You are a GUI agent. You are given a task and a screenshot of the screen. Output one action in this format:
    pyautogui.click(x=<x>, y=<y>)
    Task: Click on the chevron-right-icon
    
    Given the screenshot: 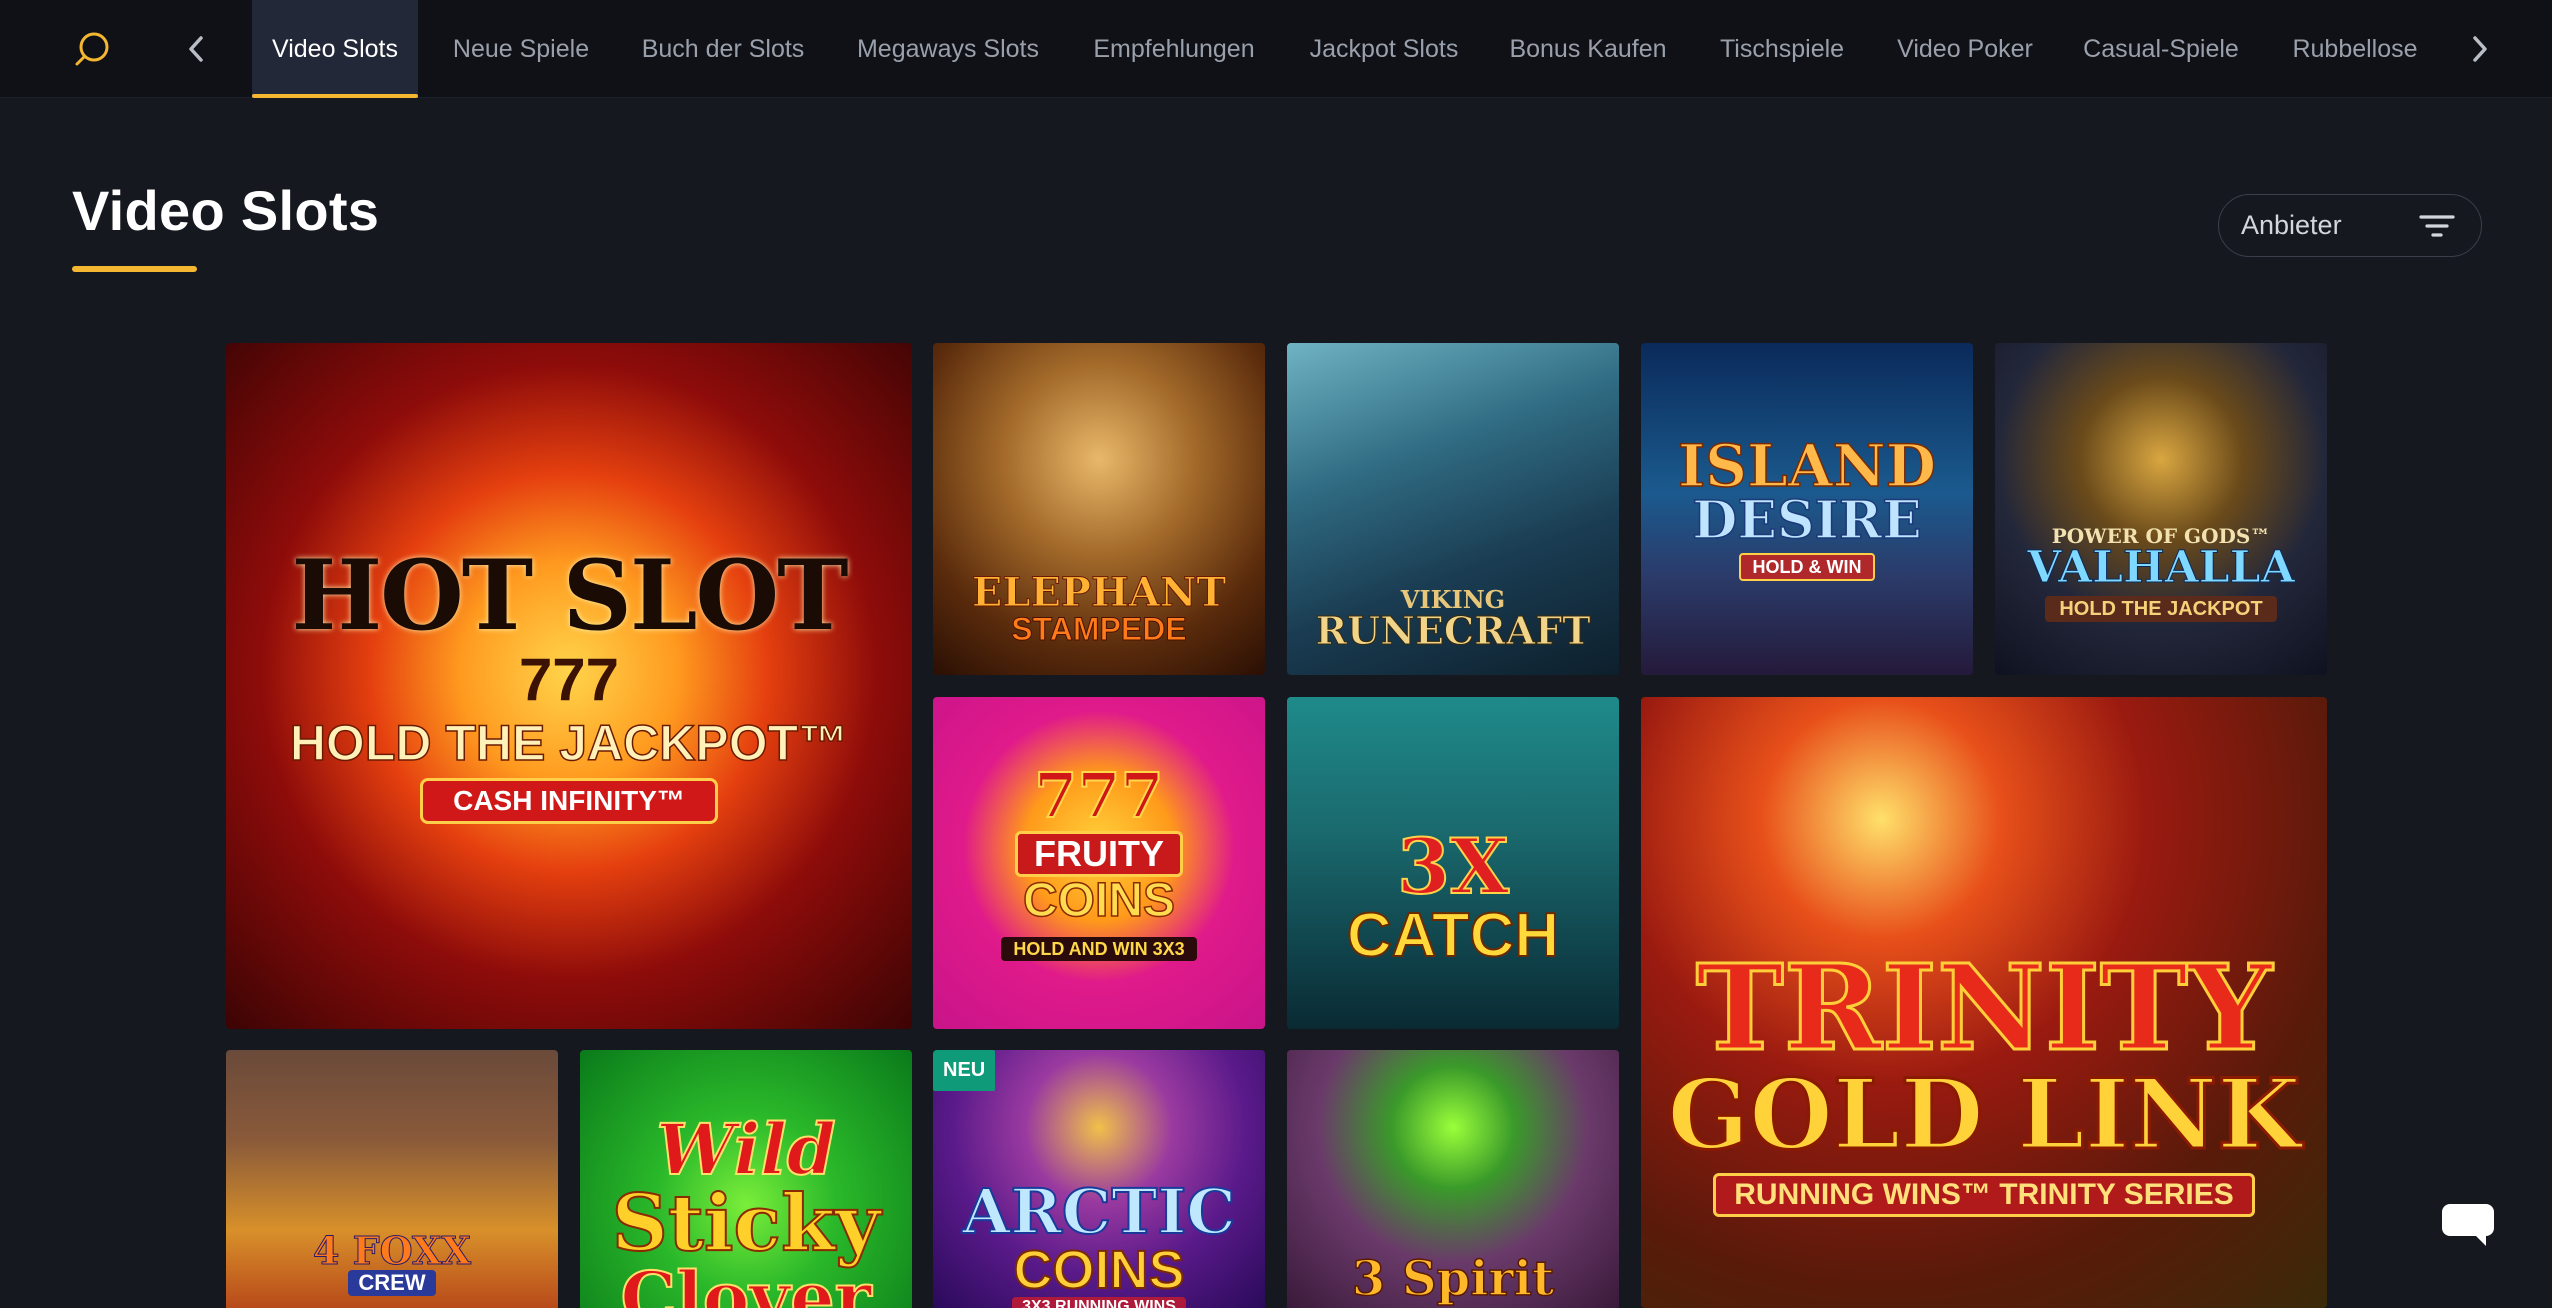 What is the action you would take?
    pyautogui.click(x=2480, y=49)
    